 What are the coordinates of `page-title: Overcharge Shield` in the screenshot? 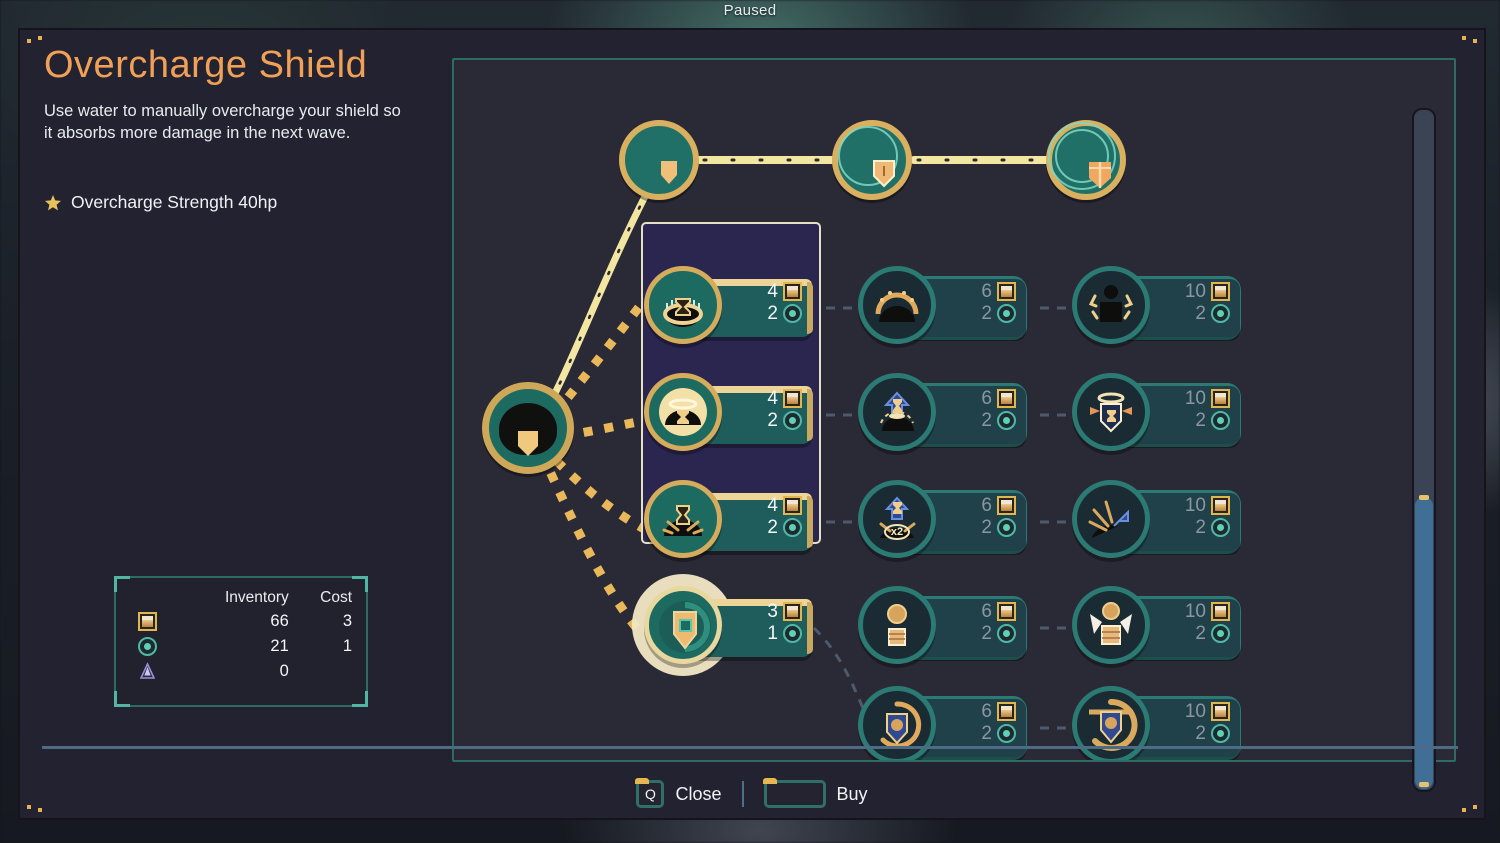 It's located at (206, 65).